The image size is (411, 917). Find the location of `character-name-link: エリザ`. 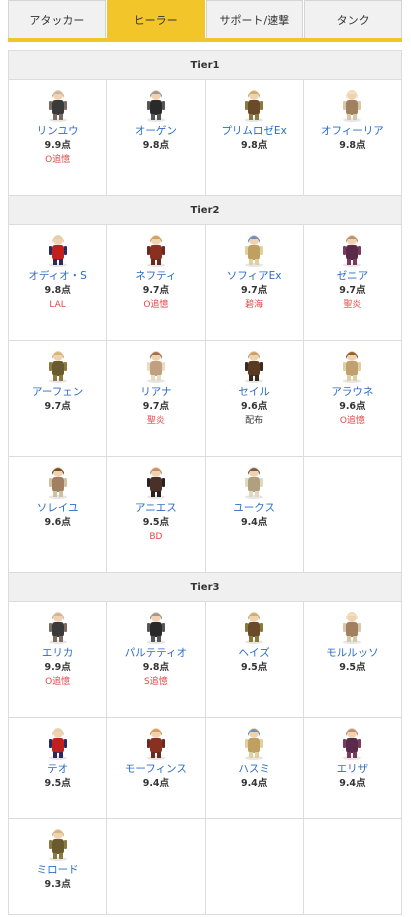

character-name-link: エリザ is located at coordinates (353, 769).